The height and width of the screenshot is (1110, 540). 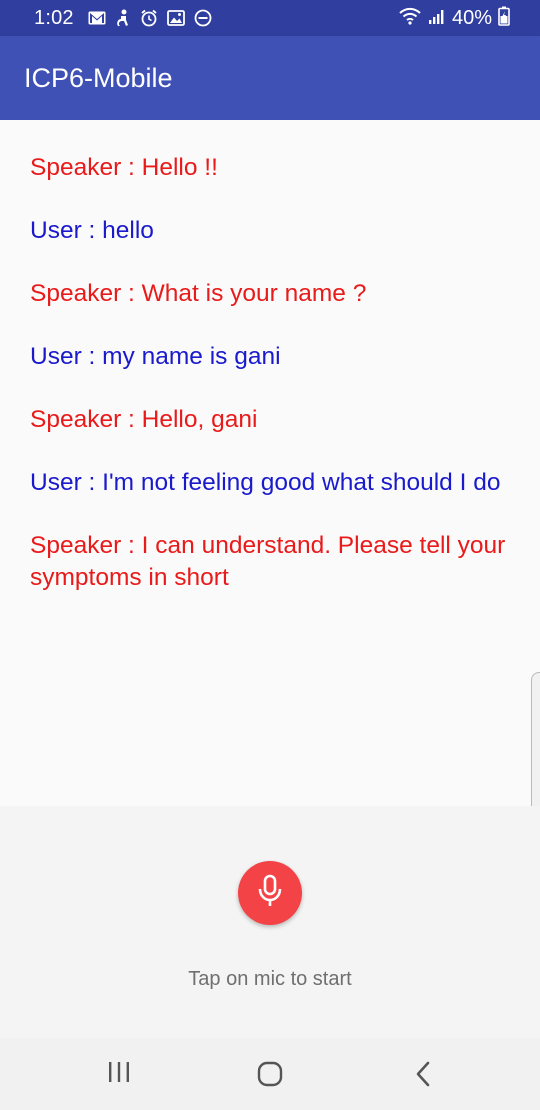 What do you see at coordinates (144, 419) in the screenshot?
I see `speaker-message: Speaker : Hello, gani` at bounding box center [144, 419].